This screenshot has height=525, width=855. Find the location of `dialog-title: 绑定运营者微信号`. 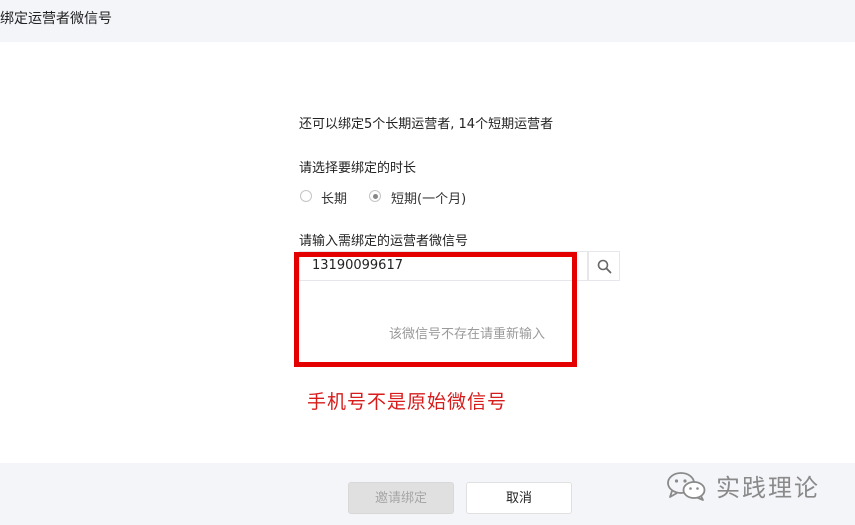

dialog-title: 绑定运营者微信号 is located at coordinates (56, 19).